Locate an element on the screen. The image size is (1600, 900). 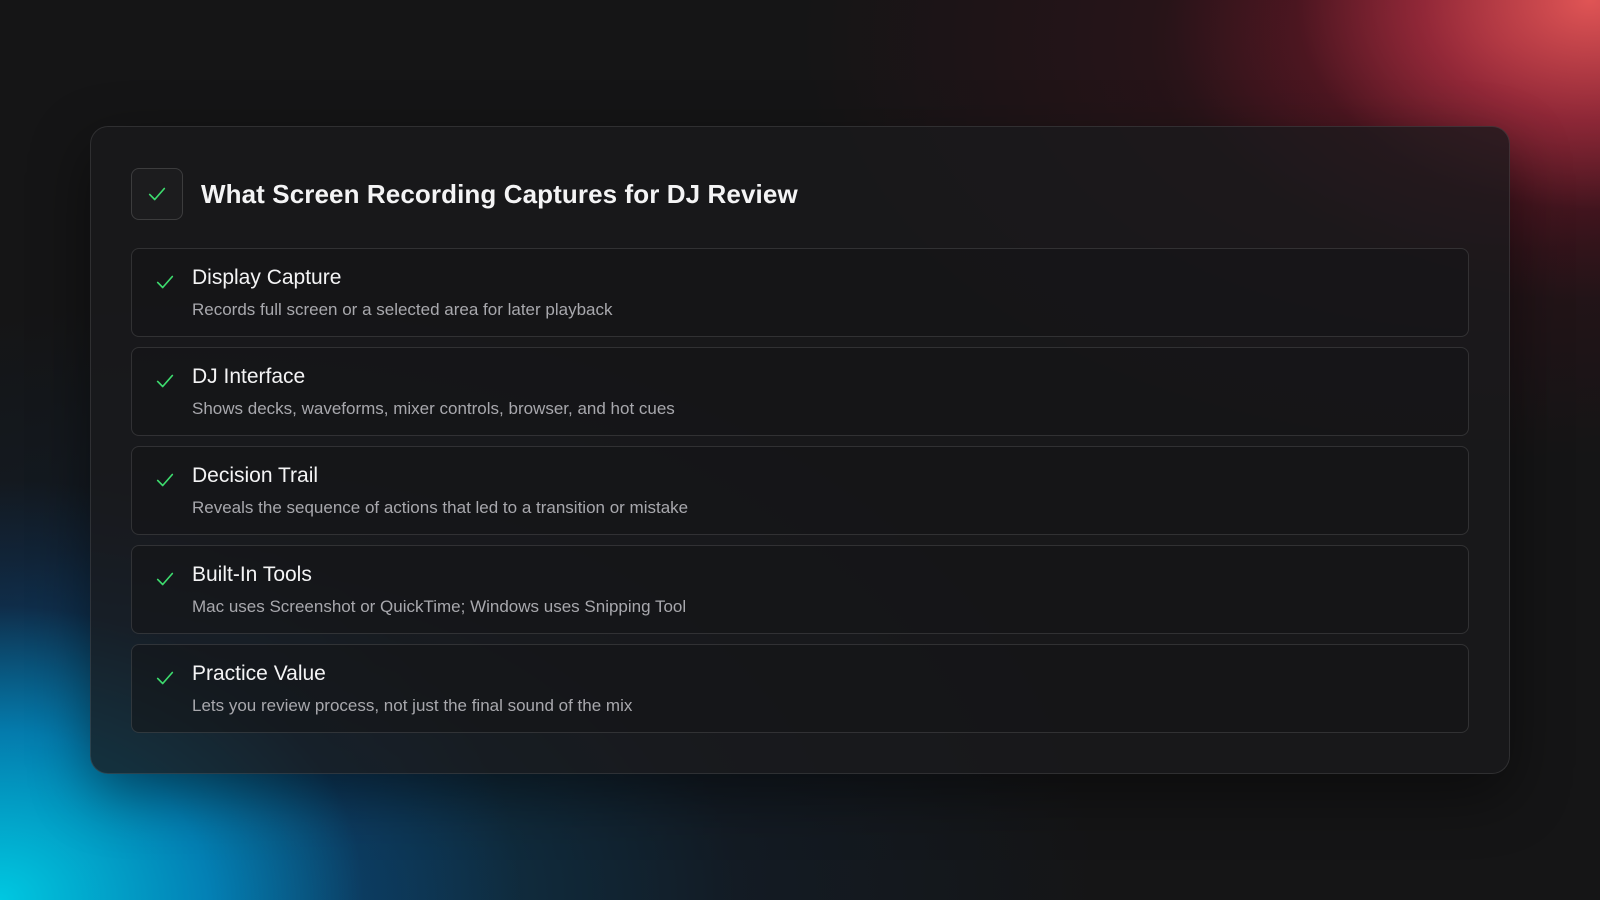
header-check-badge is located at coordinates (157, 194).